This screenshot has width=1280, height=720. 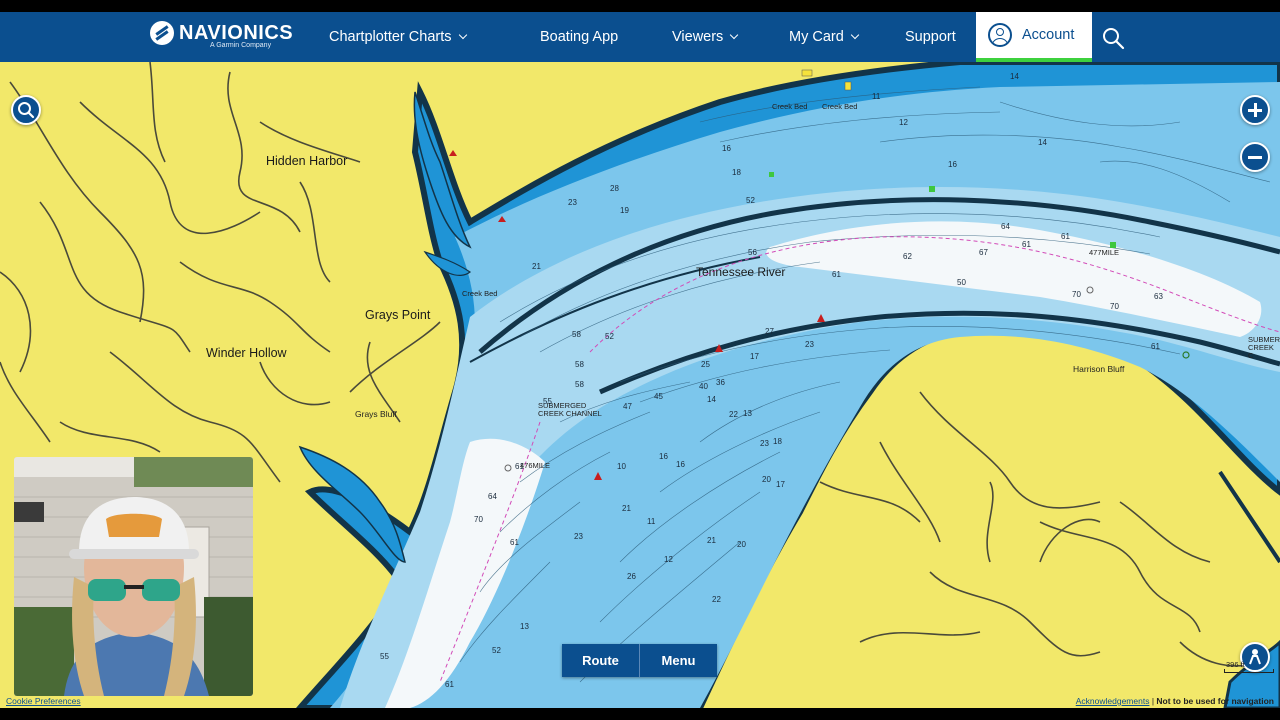 I want to click on depth-sounding: 11, so click(x=651, y=521).